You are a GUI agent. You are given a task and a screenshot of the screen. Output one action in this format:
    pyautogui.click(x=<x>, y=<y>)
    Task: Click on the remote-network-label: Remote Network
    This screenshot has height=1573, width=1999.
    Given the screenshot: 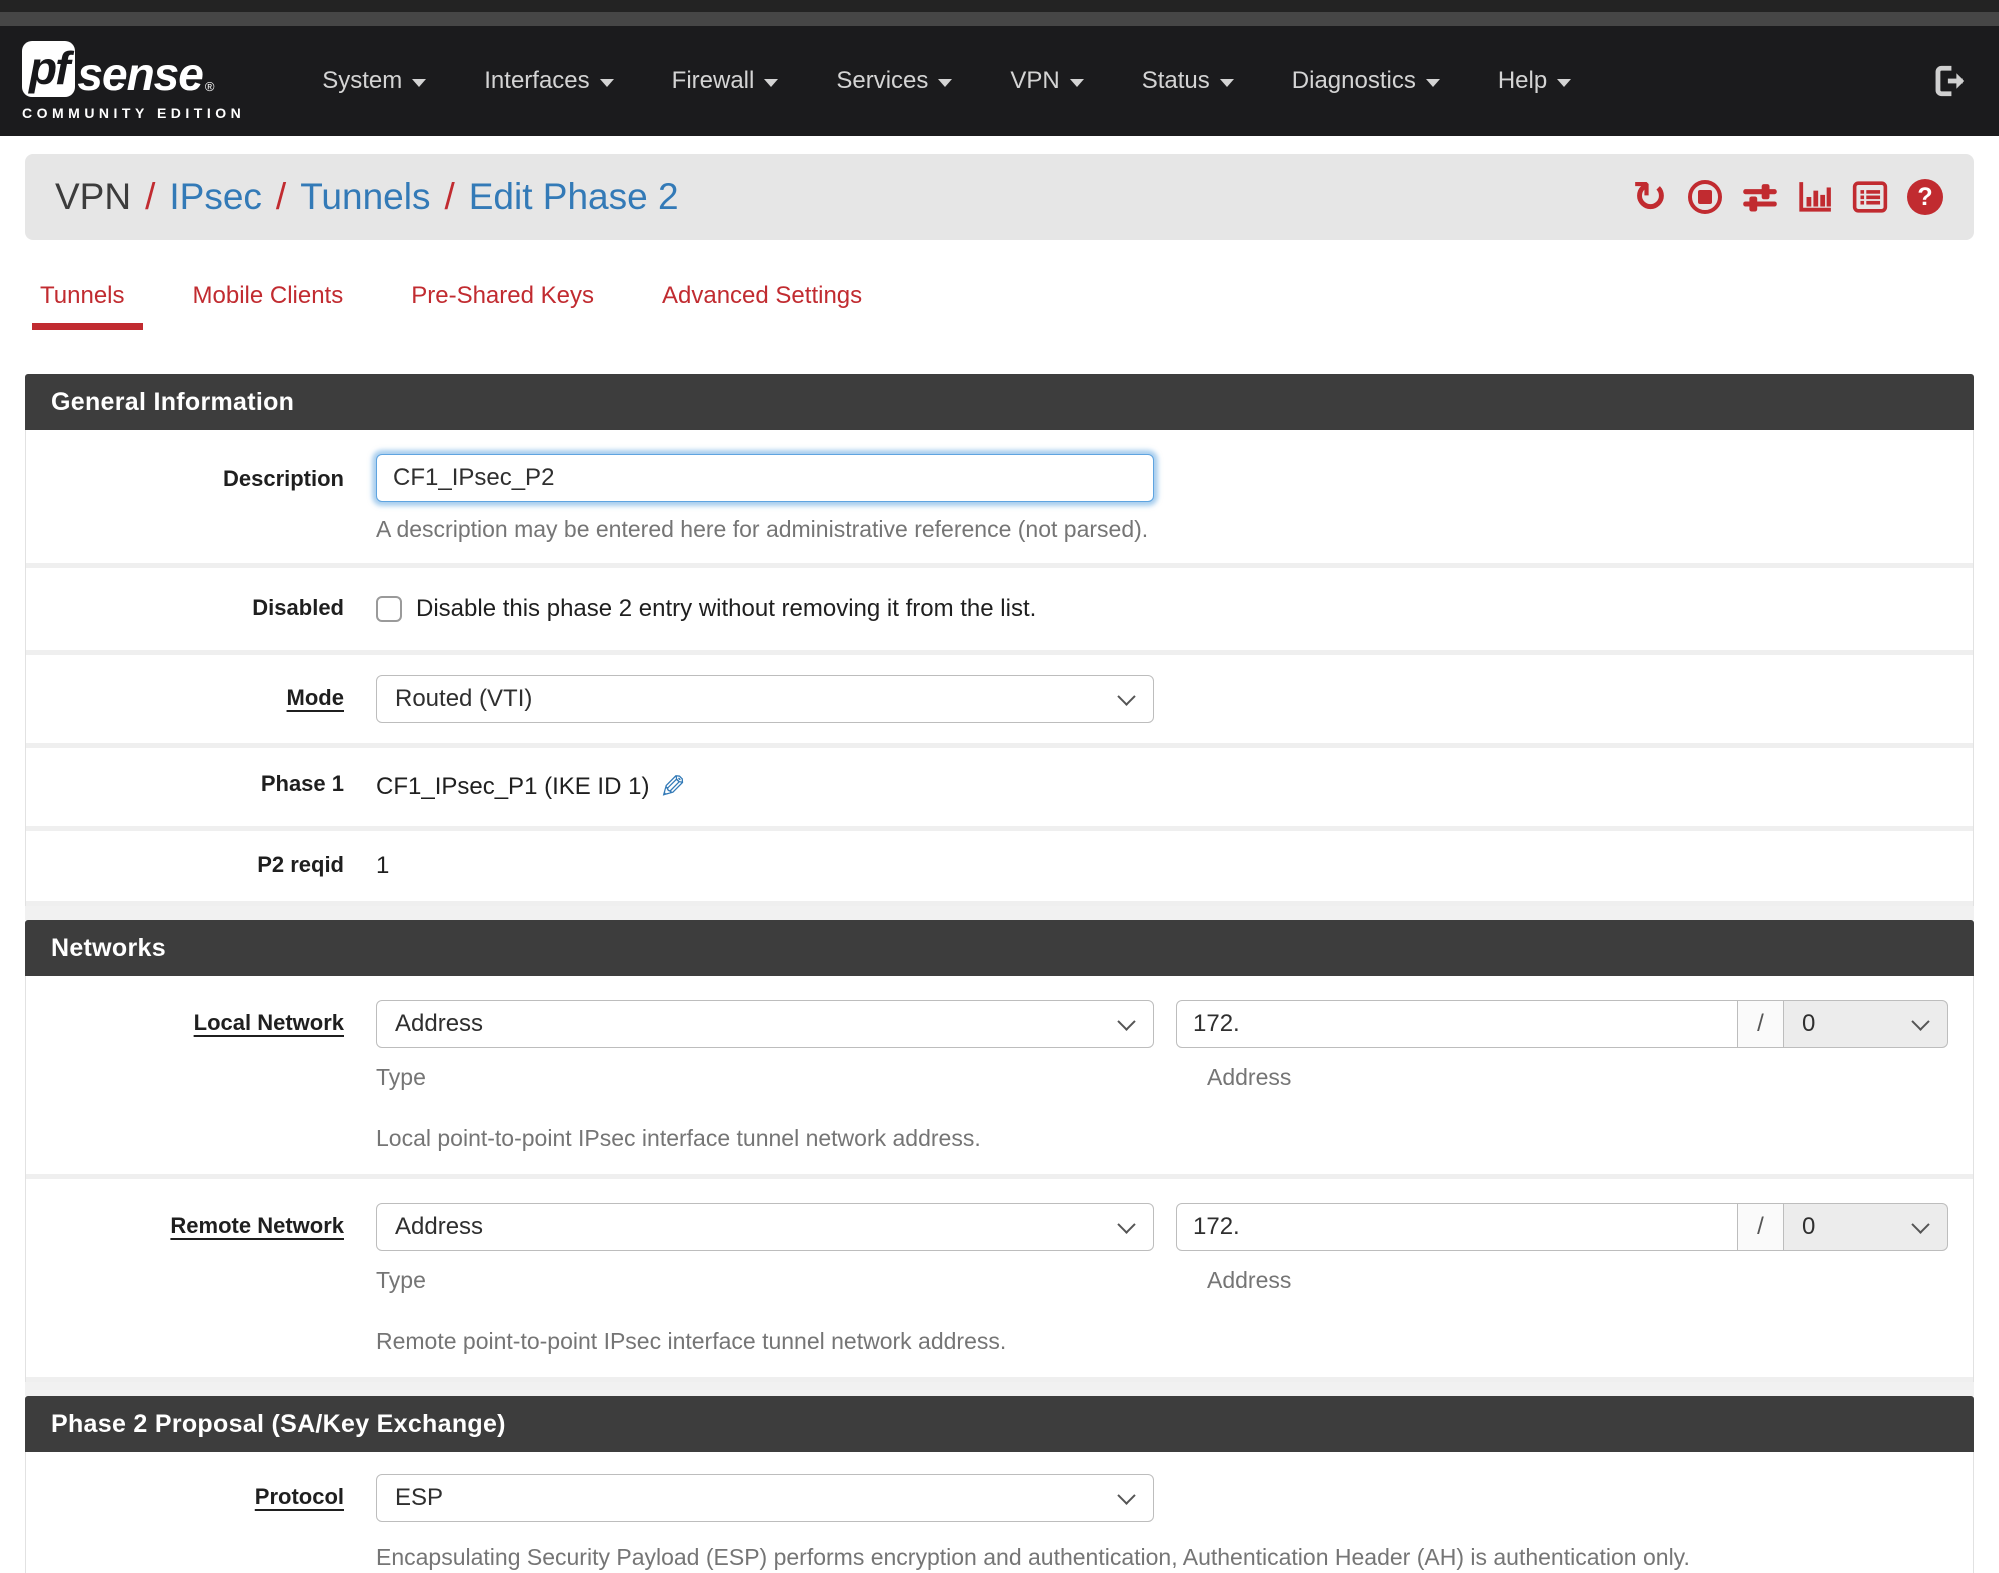 What is the action you would take?
    pyautogui.click(x=257, y=1225)
    